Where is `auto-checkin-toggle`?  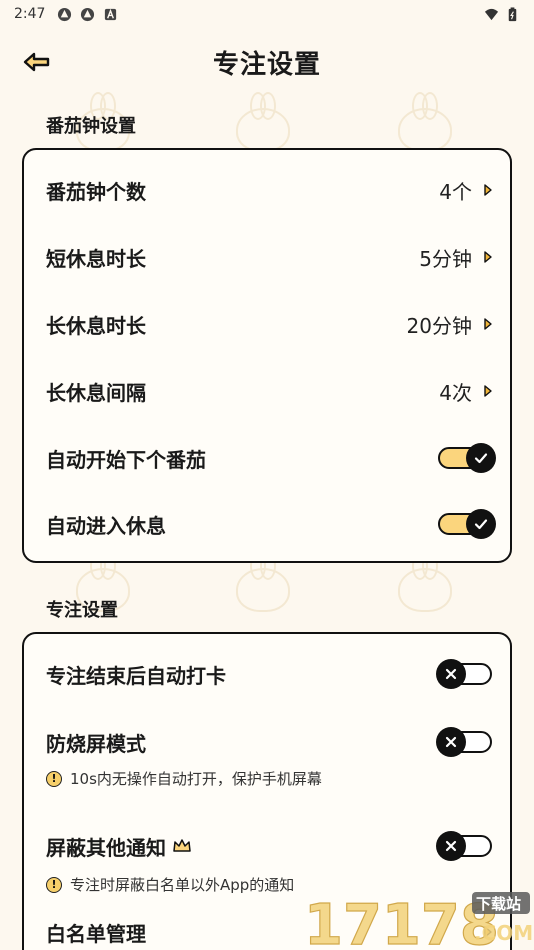 auto-checkin-toggle is located at coordinates (465, 674).